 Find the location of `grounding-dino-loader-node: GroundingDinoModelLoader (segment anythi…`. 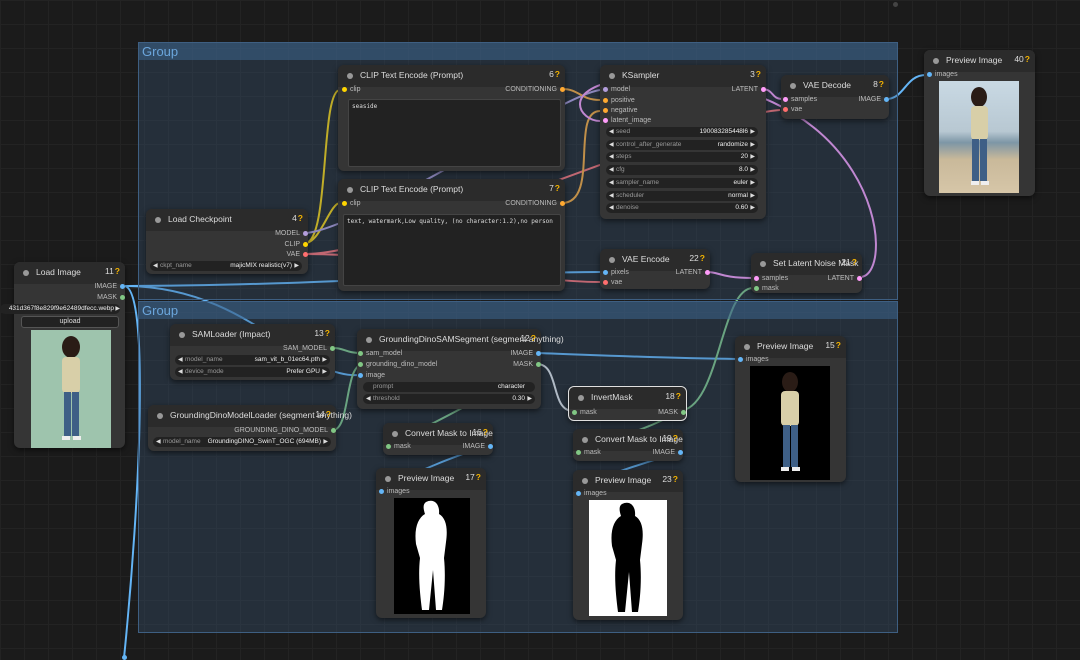

grounding-dino-loader-node: GroundingDinoModelLoader (segment anythi… is located at coordinates (250, 428).